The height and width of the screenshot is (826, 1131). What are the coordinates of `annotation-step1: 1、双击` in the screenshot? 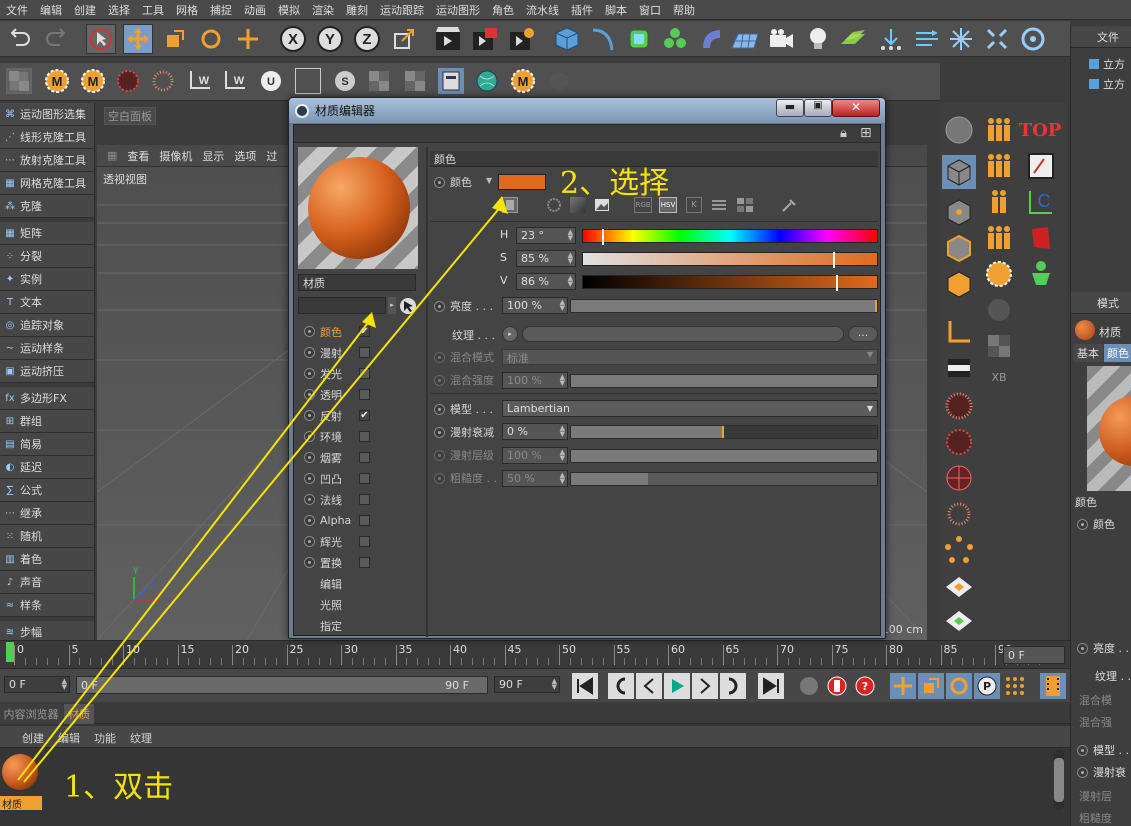 It's located at (119, 787).